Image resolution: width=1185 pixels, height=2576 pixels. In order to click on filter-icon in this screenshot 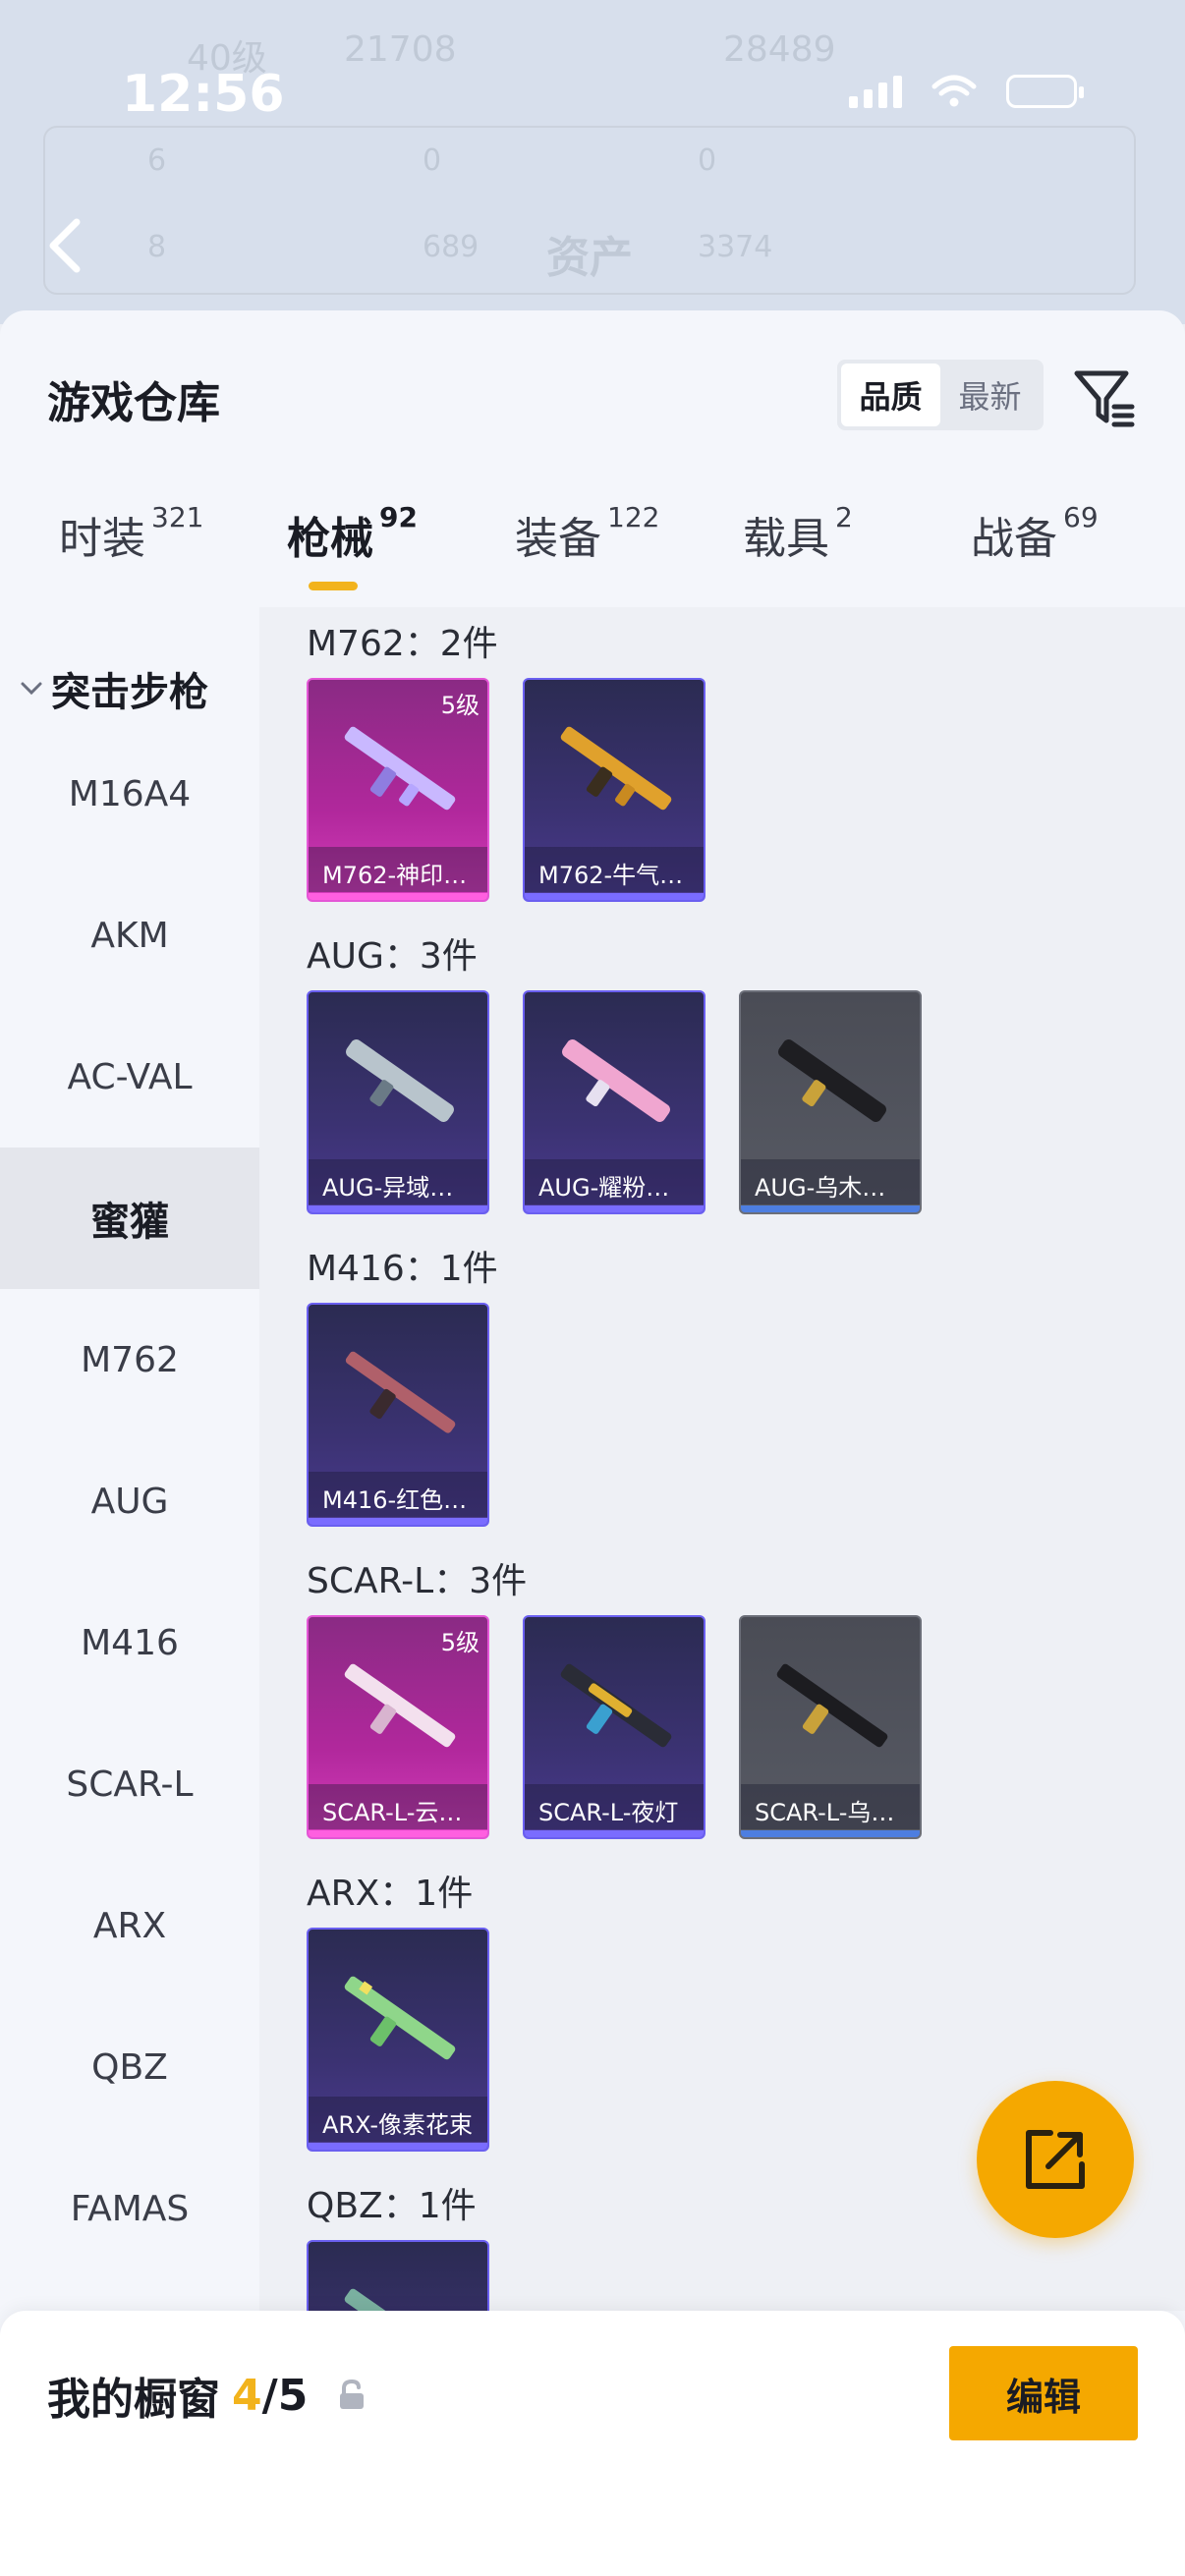, I will do `click(1104, 397)`.